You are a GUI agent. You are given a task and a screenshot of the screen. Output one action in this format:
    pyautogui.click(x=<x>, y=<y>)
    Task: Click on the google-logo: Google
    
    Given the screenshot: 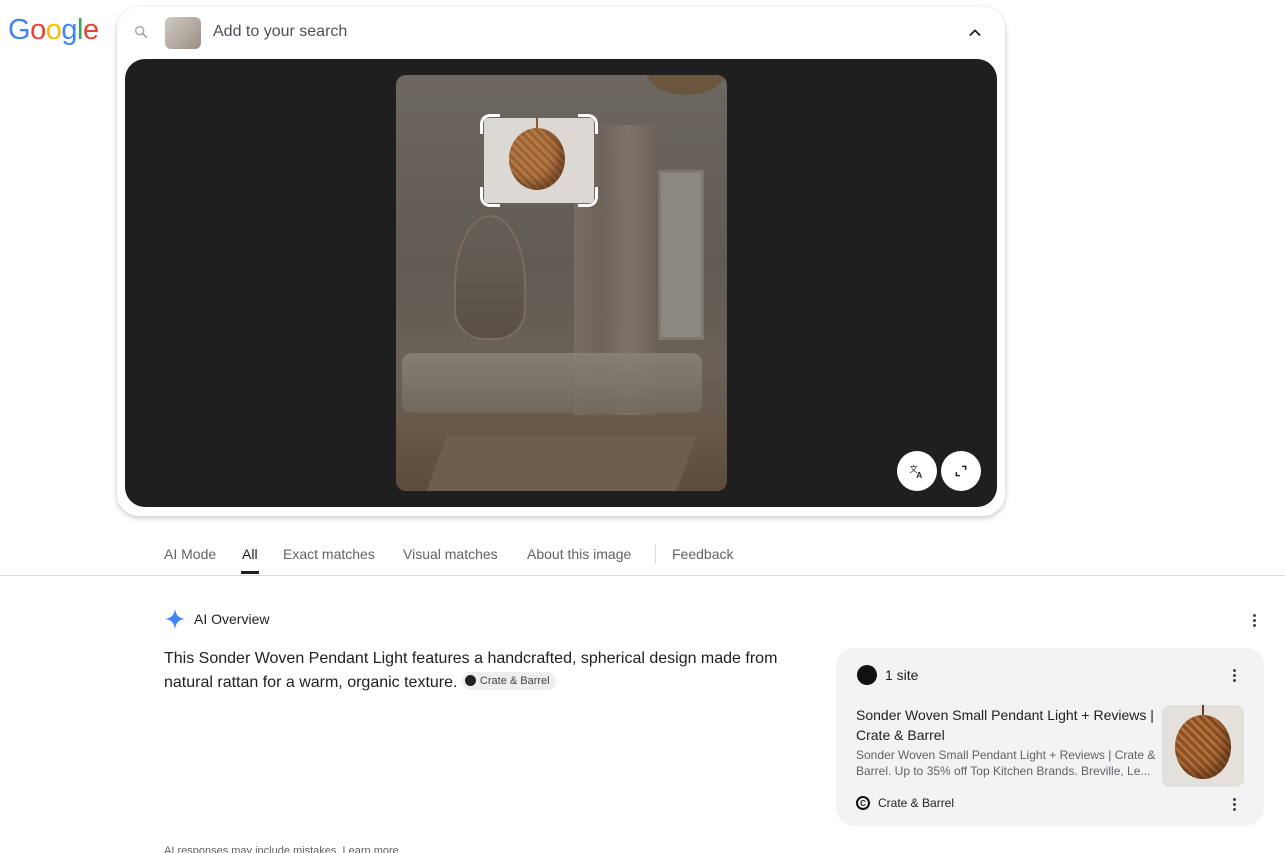 What is the action you would take?
    pyautogui.click(x=53, y=30)
    